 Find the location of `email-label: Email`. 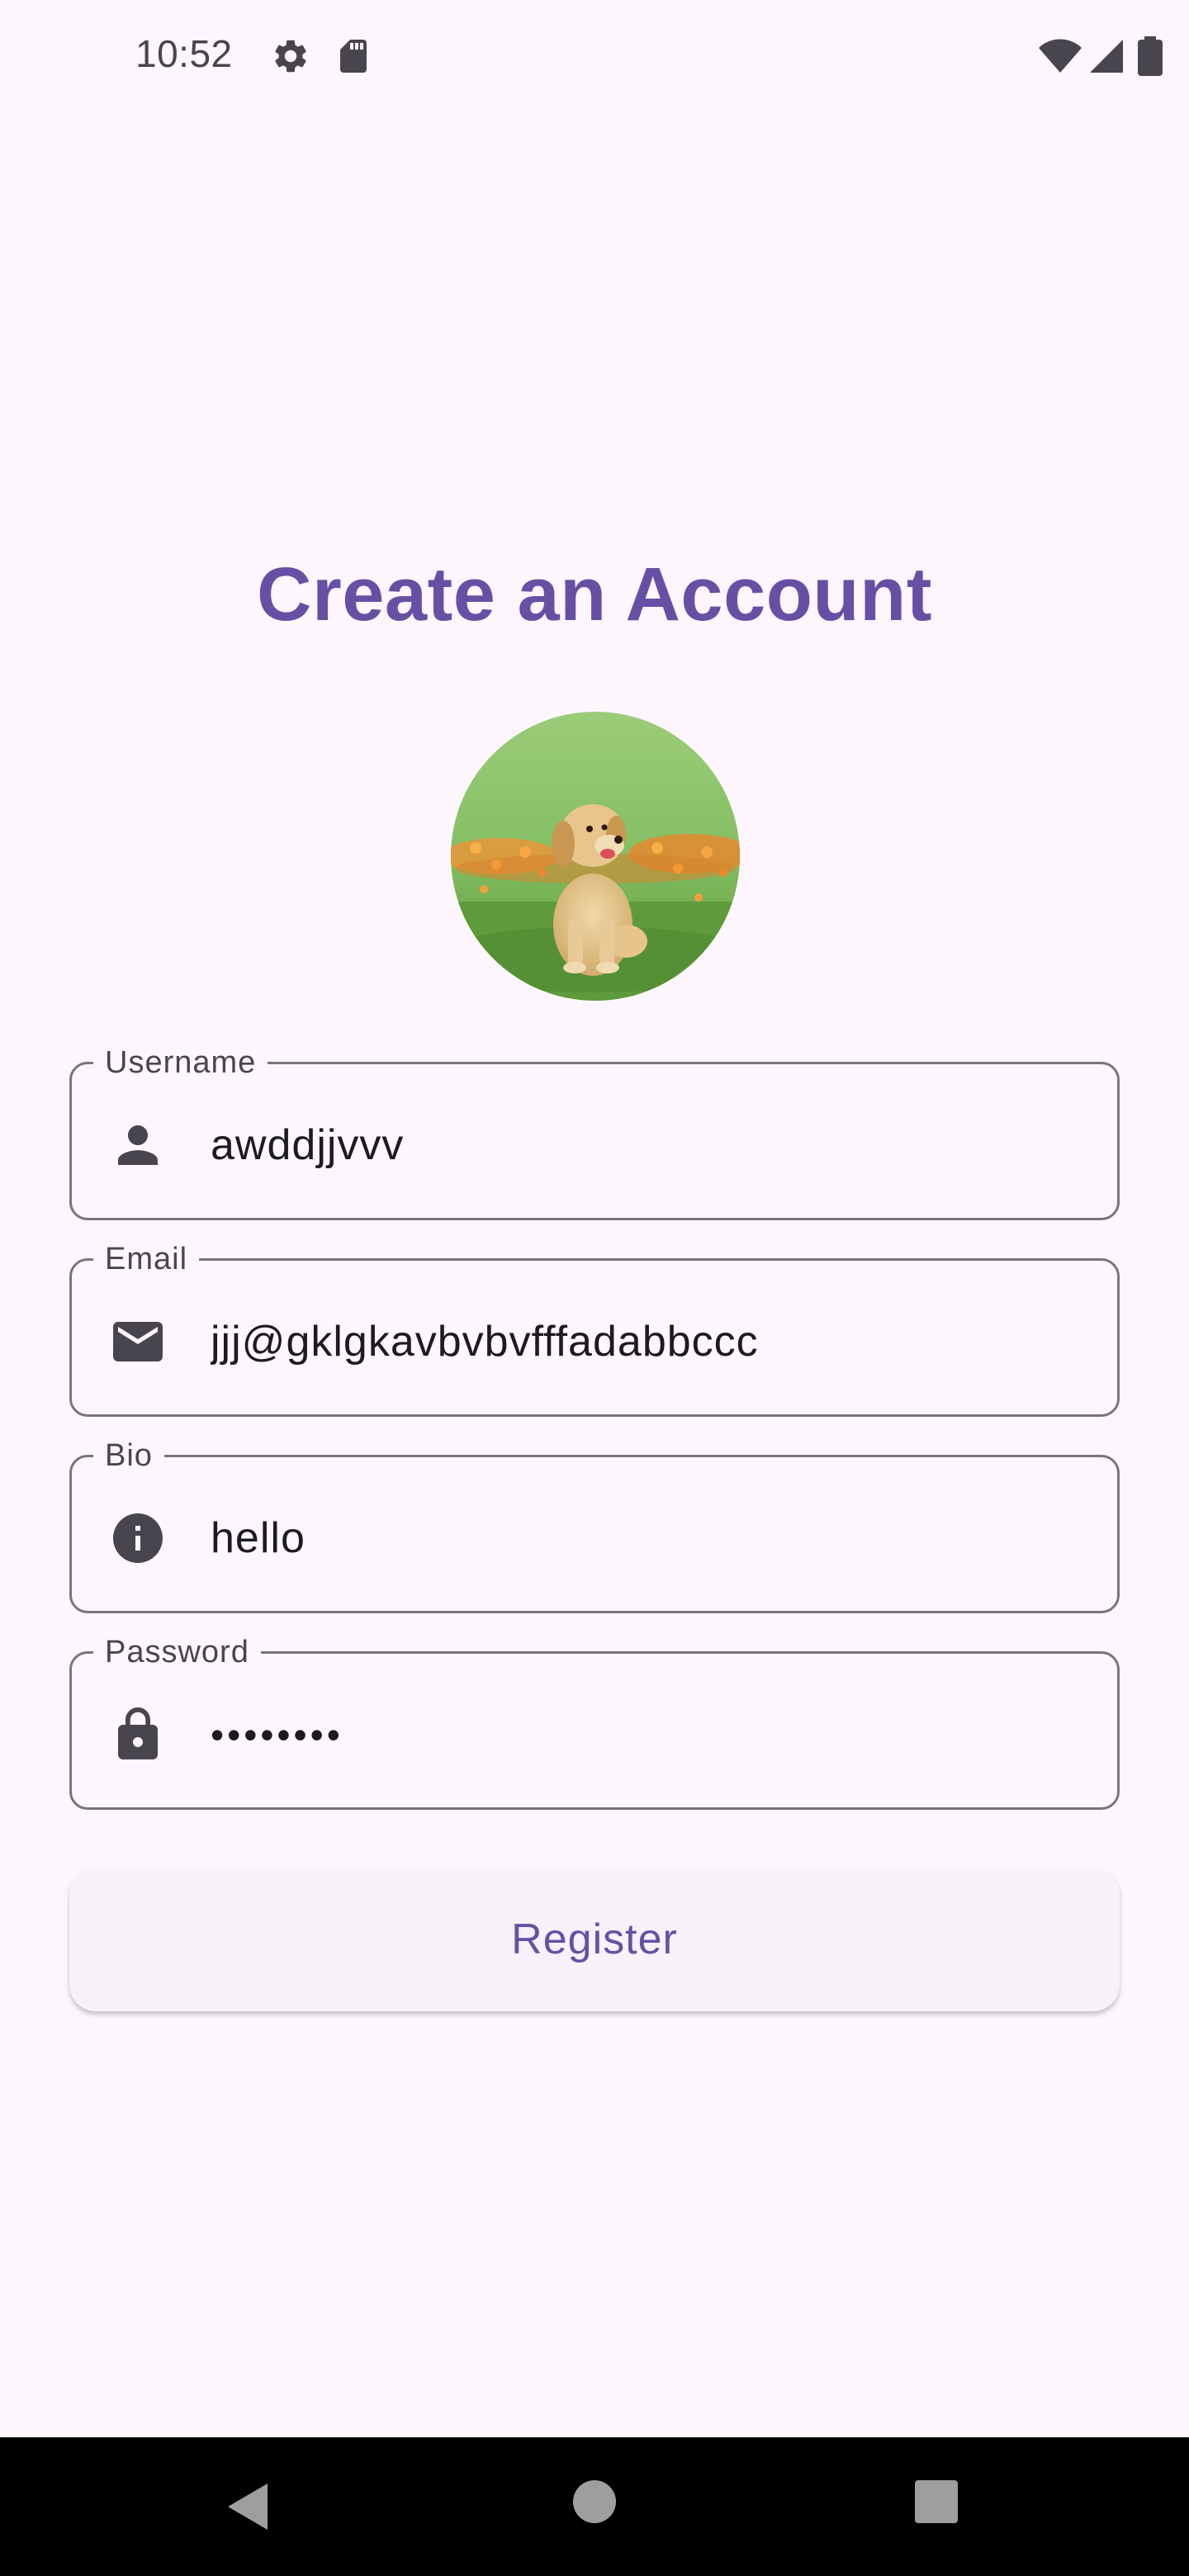

email-label: Email is located at coordinates (146, 1259).